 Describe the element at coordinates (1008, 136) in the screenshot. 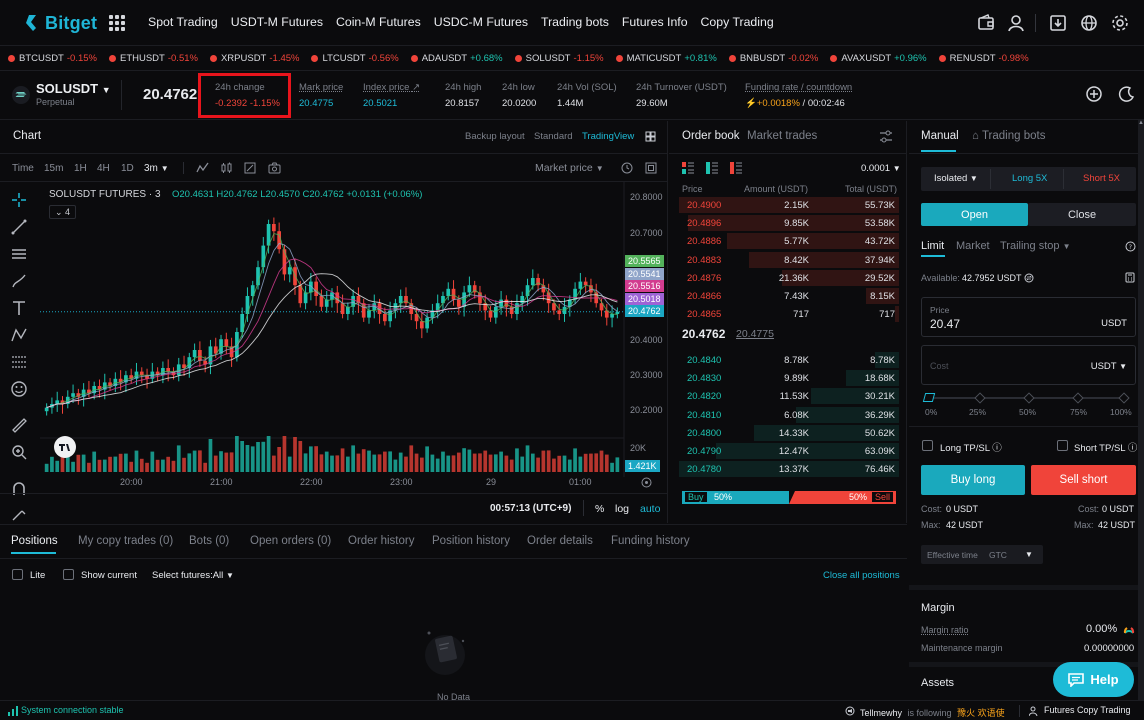

I see `tab-trading-bots: ⌂ Trading bots` at that location.